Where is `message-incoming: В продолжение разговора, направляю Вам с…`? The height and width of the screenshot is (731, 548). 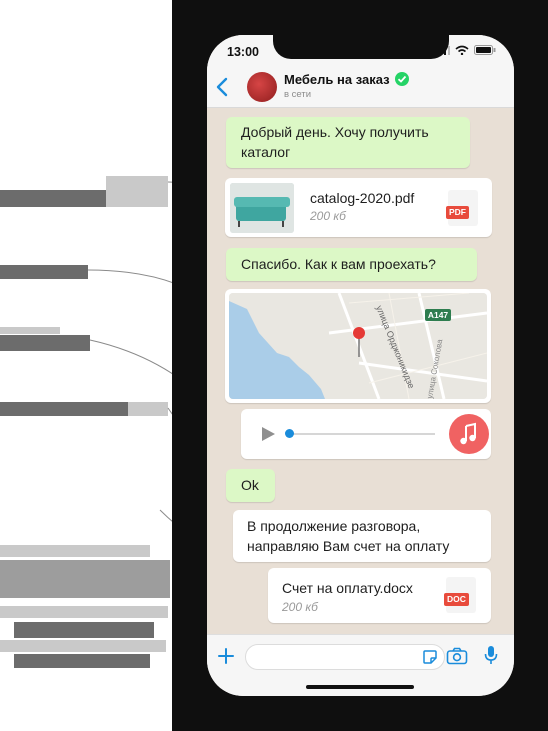 message-incoming: В продолжение разговора, направляю Вам с… is located at coordinates (362, 536).